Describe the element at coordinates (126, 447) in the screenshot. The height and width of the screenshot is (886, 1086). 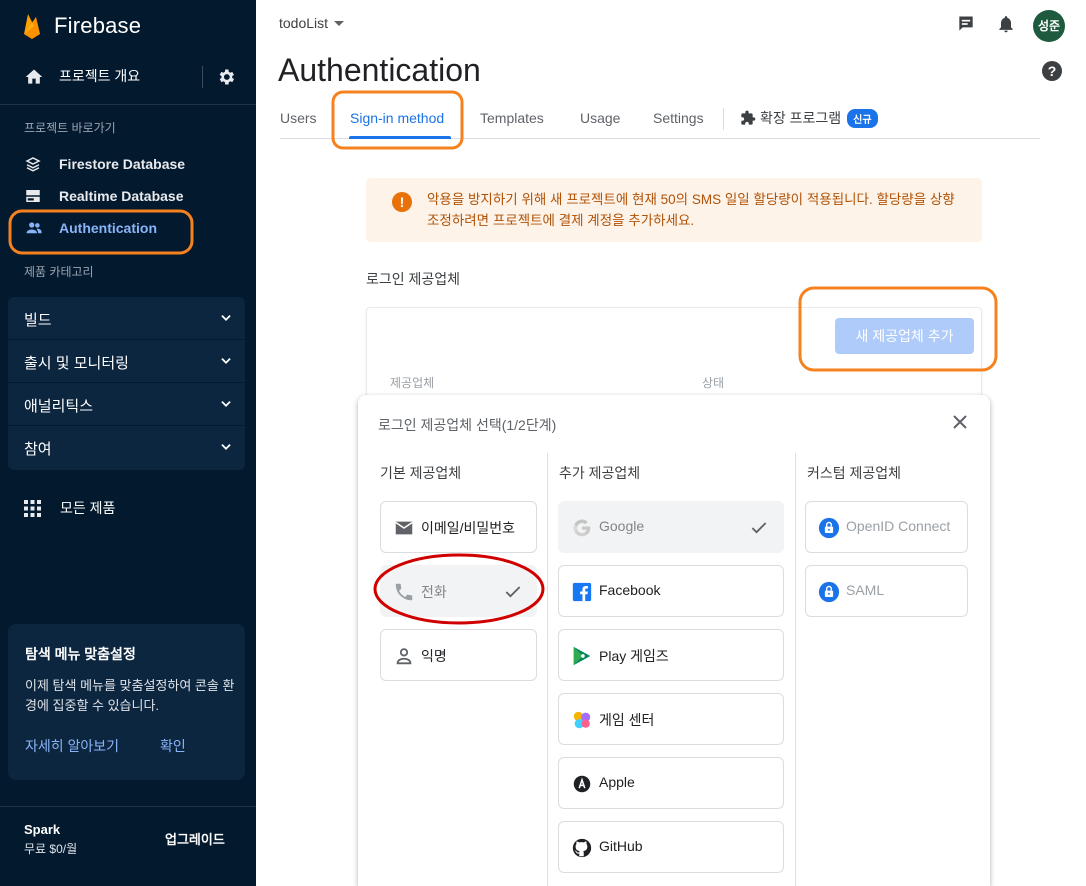
I see `category-engage: 참여` at that location.